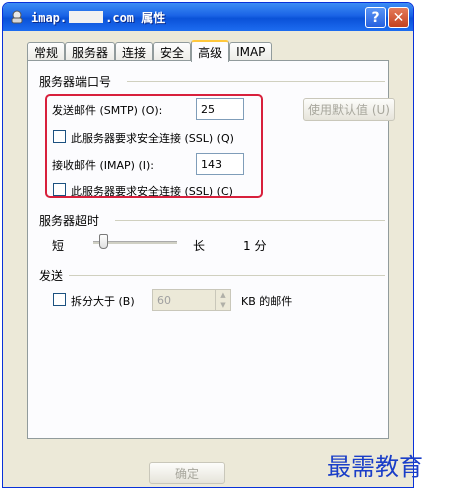 This screenshot has height=491, width=449. What do you see at coordinates (17, 17) in the screenshot?
I see `account-icon` at bounding box center [17, 17].